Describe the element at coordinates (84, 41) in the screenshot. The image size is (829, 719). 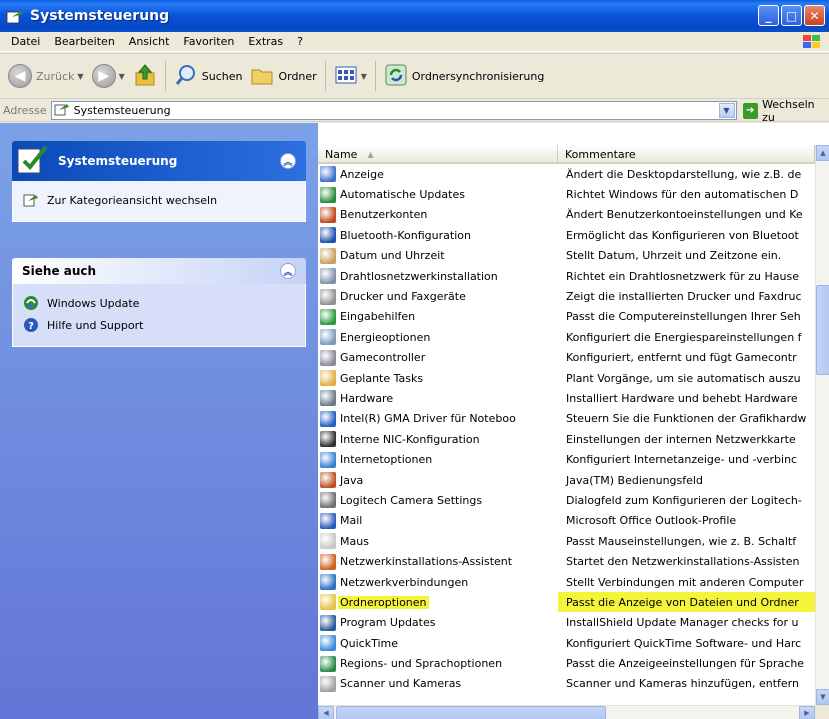
I see `menu-edit: Bearbeiten` at that location.